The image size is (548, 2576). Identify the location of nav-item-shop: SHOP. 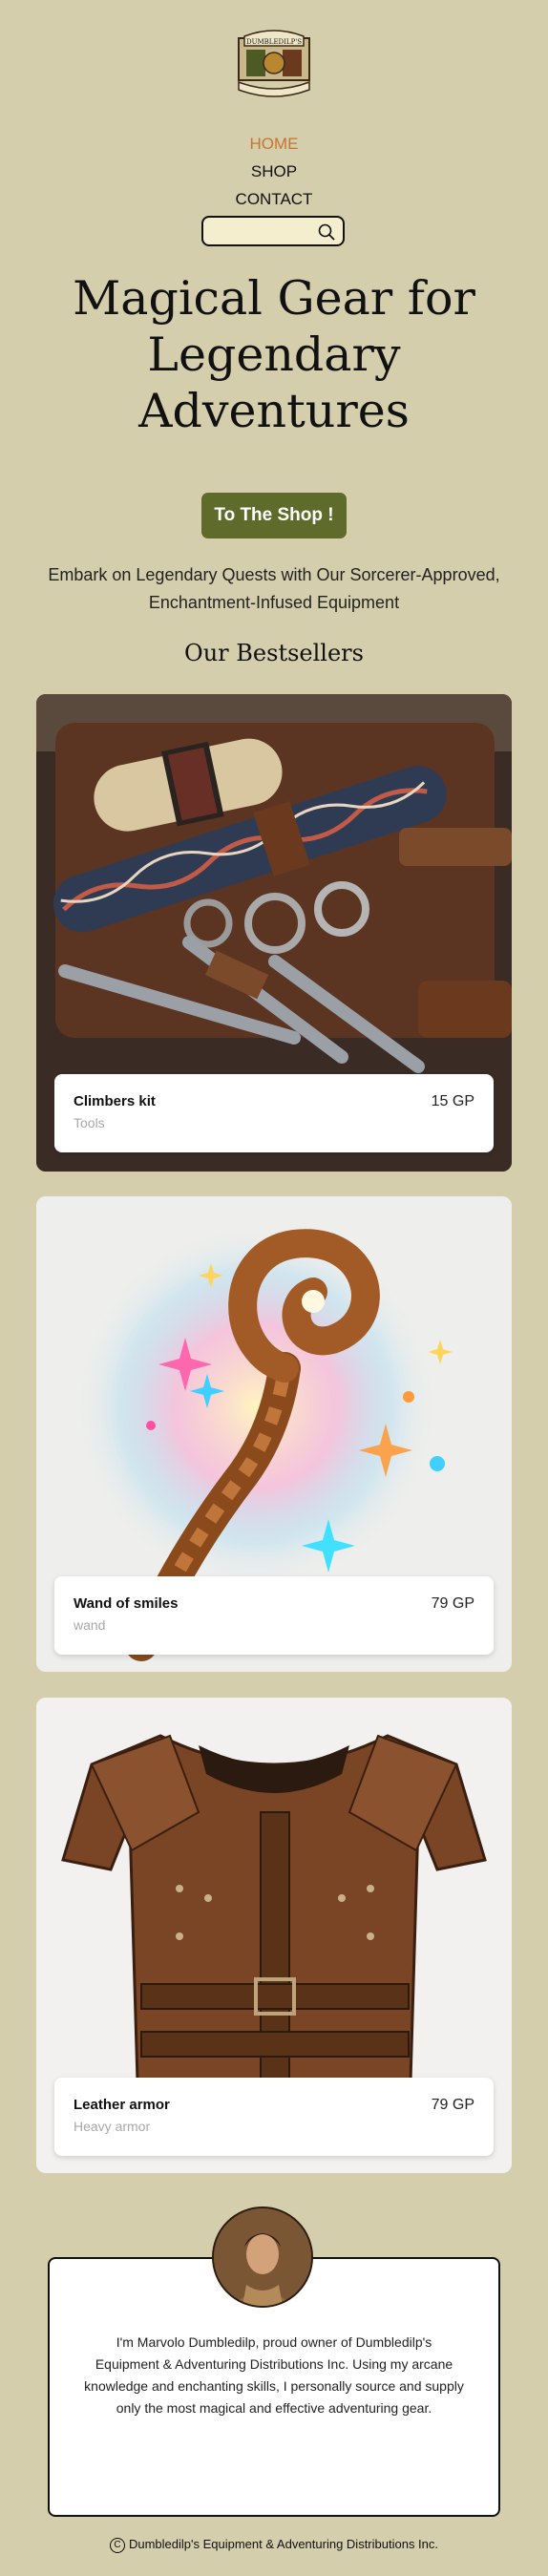
(274, 171).